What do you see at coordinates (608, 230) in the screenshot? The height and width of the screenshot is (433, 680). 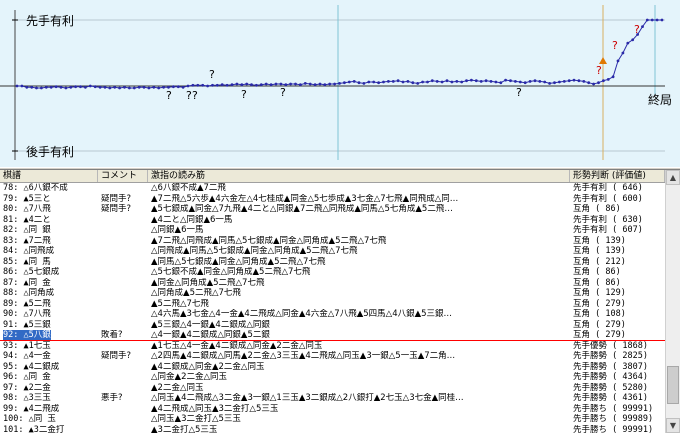 I see `eval-cell: 先手有利 ( 607)` at bounding box center [608, 230].